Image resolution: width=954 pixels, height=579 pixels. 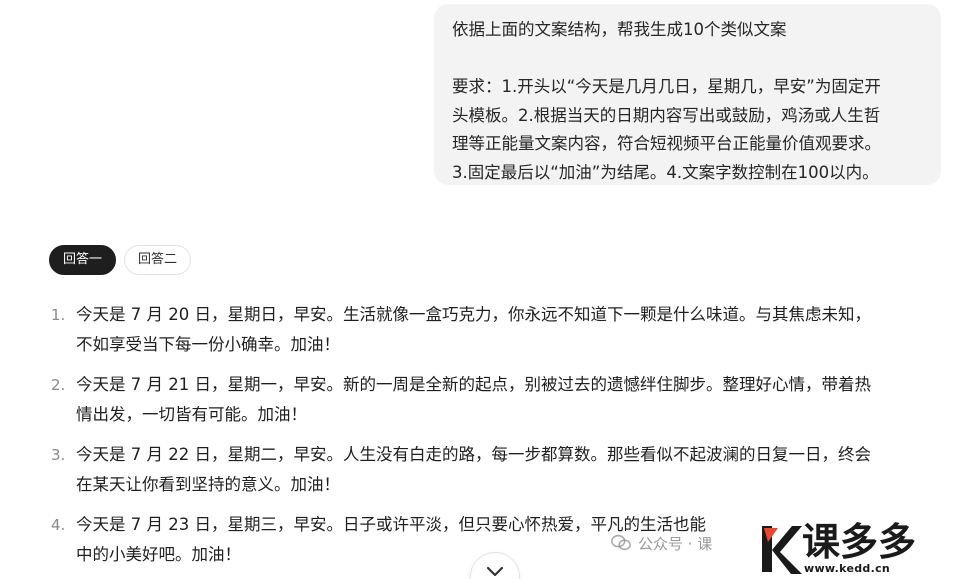 I want to click on list-item-number: 1., so click(x=58, y=315).